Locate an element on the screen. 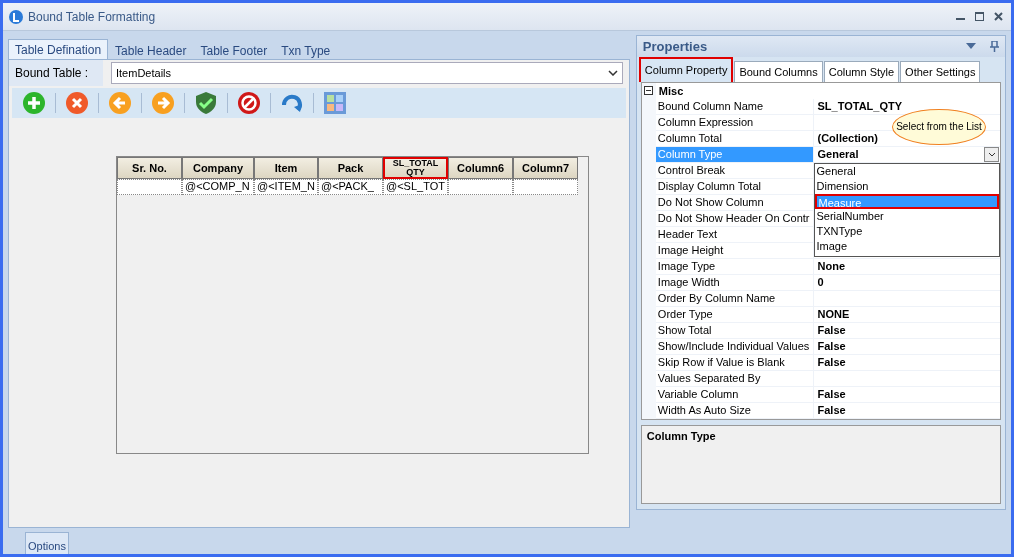  list-option: SerialNumber is located at coordinates (906, 216).